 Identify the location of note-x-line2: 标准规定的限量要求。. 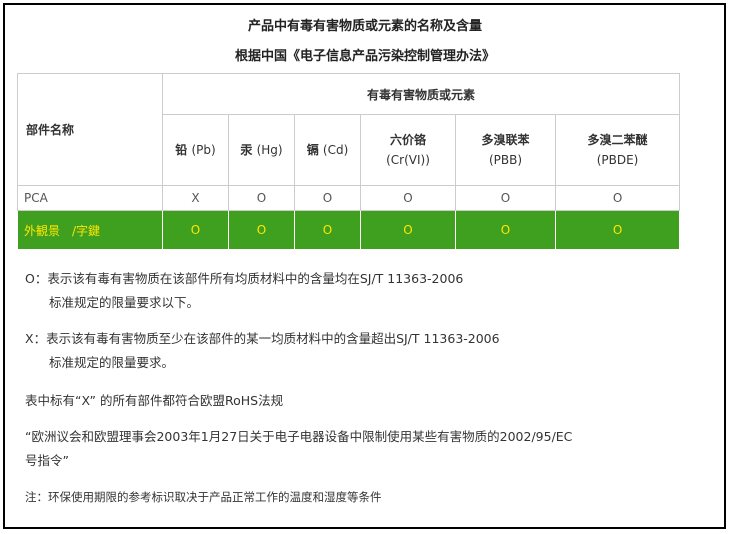
(112, 362).